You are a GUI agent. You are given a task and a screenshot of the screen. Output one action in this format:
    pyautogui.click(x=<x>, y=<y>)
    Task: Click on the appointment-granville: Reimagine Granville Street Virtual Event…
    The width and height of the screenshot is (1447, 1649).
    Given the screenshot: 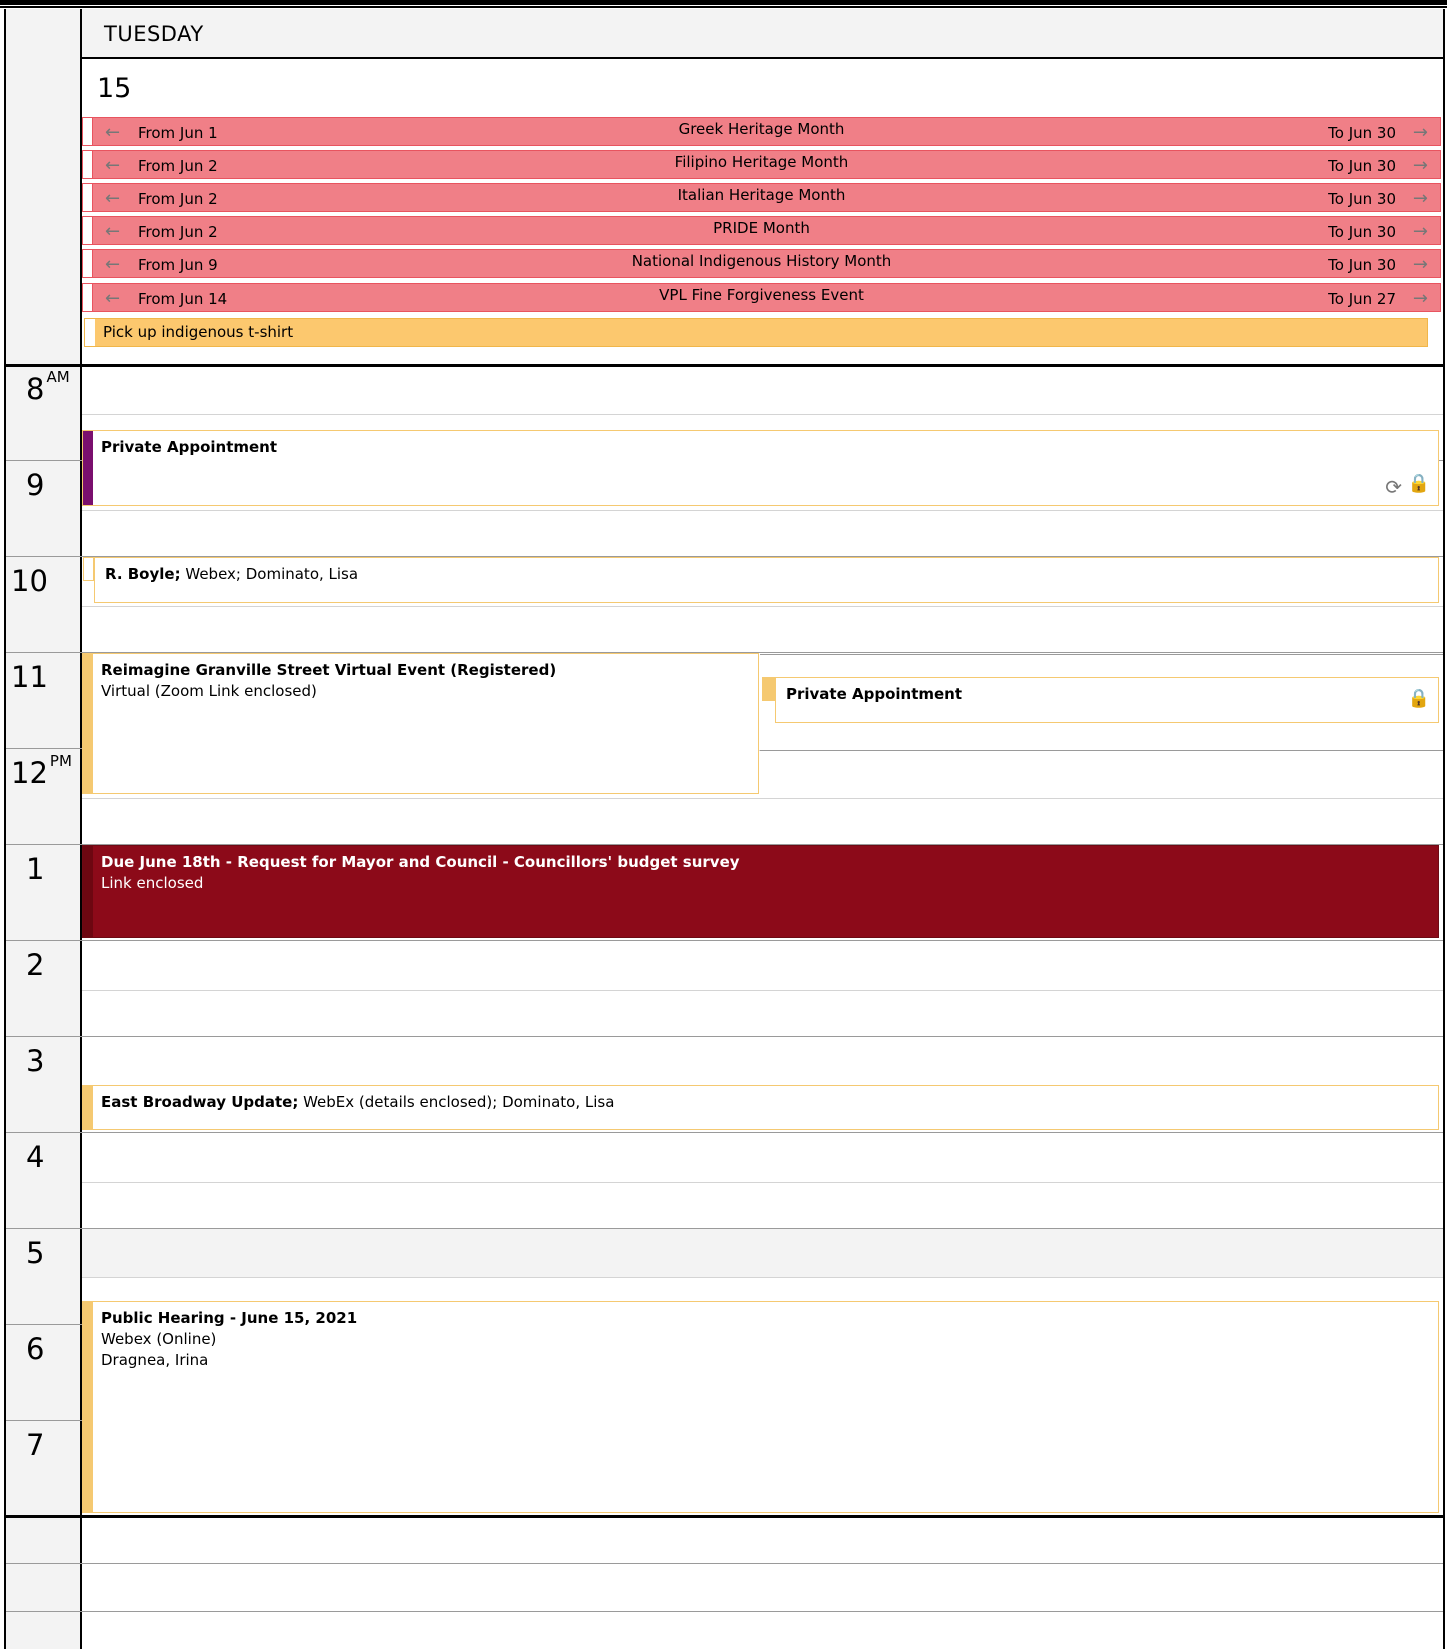 What is the action you would take?
    pyautogui.click(x=420, y=723)
    